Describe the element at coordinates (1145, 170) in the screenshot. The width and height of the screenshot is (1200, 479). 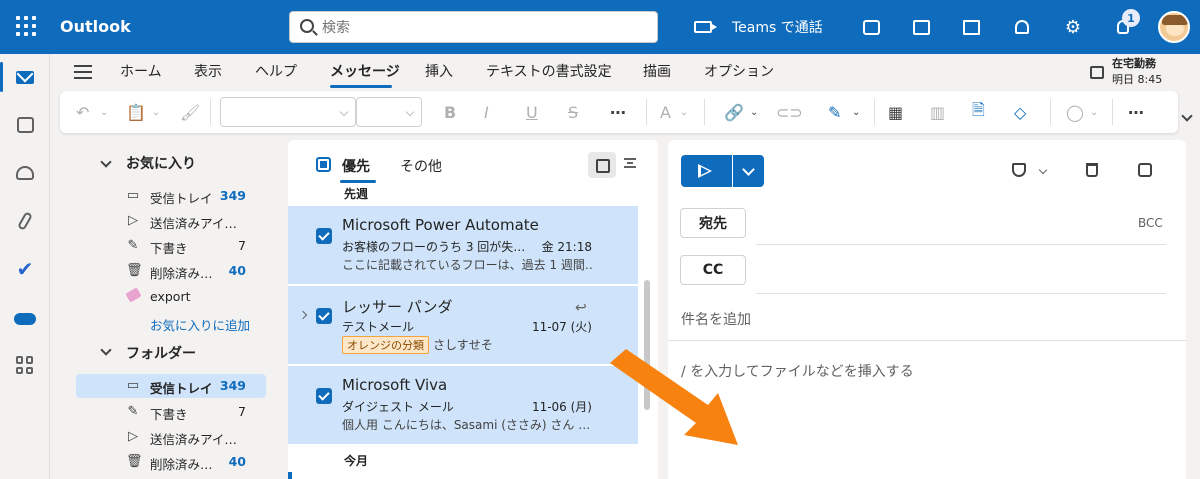
I see `popout-icon` at that location.